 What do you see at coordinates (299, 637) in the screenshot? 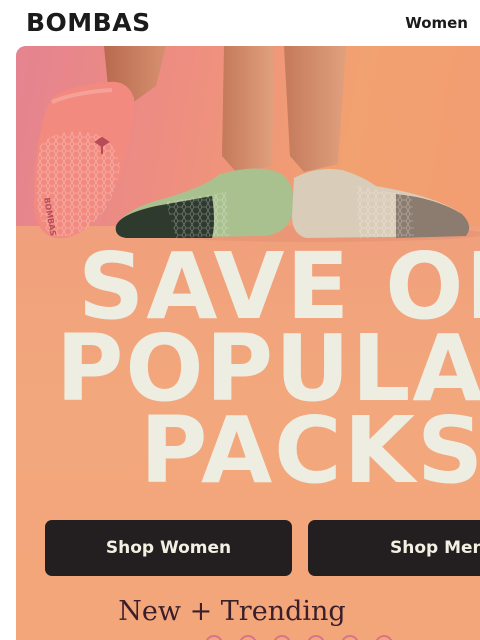
I see `decorative-scallop-row` at bounding box center [299, 637].